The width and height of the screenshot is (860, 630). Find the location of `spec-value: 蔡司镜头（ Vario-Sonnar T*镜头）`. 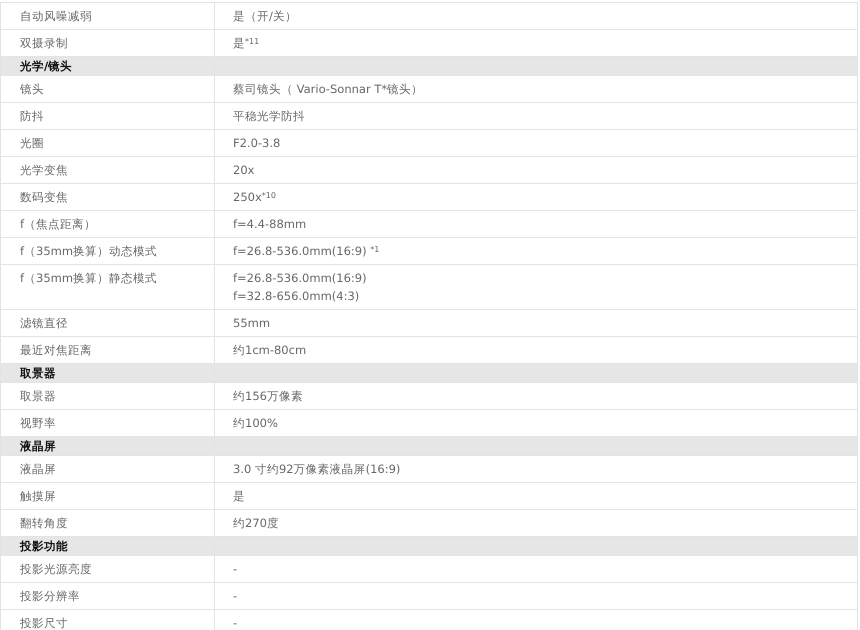

spec-value: 蔡司镜头（ Vario-Sonnar T*镜头） is located at coordinates (328, 89).